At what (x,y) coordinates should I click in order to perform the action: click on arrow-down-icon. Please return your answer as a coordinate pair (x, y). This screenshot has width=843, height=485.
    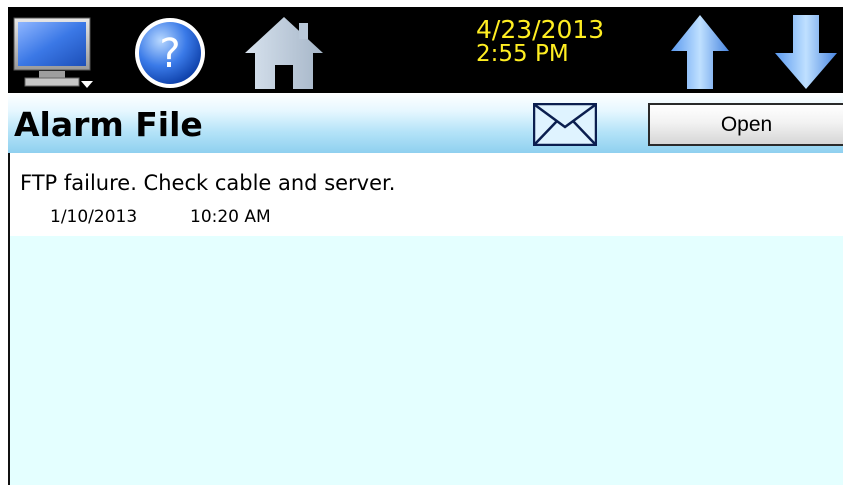
    Looking at the image, I should click on (806, 52).